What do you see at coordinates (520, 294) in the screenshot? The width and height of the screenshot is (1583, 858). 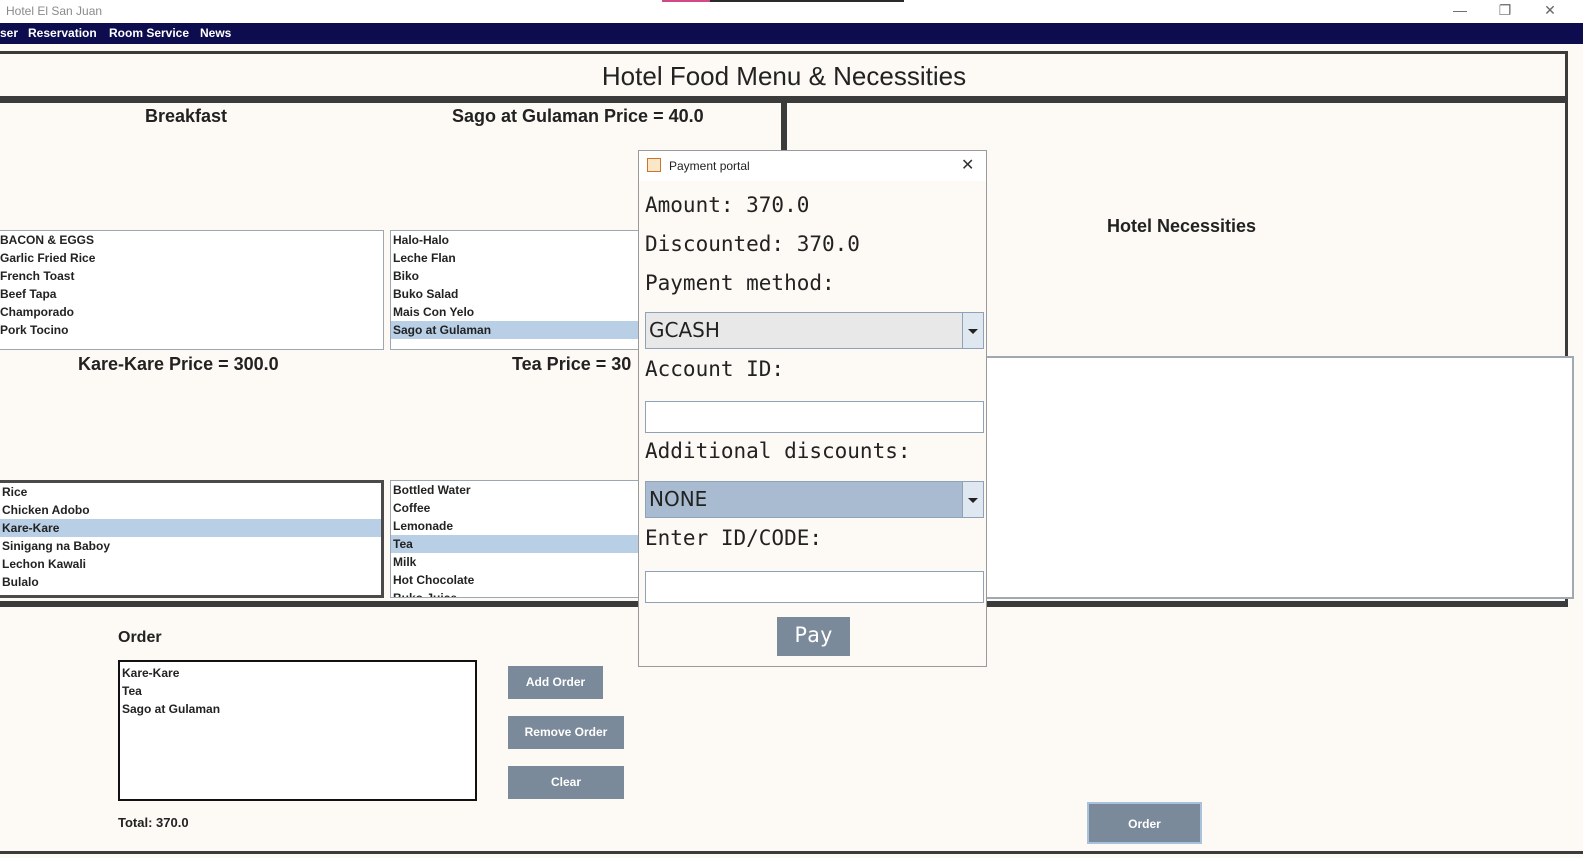 I see `list-item: Buko Salad` at bounding box center [520, 294].